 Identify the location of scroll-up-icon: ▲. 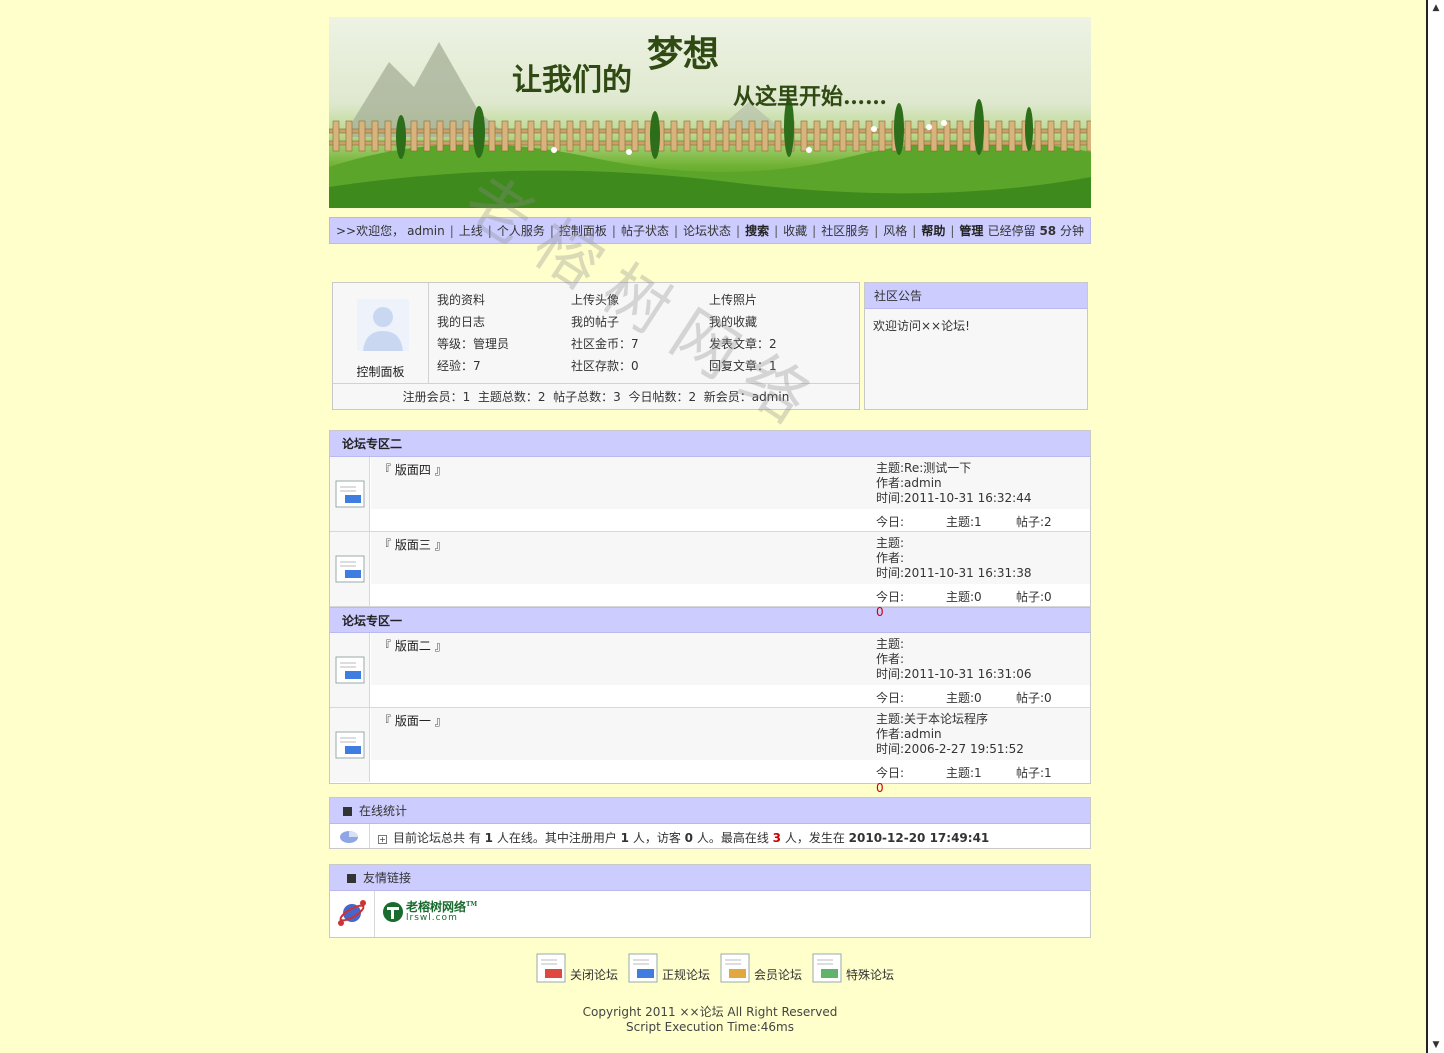
(1436, 8).